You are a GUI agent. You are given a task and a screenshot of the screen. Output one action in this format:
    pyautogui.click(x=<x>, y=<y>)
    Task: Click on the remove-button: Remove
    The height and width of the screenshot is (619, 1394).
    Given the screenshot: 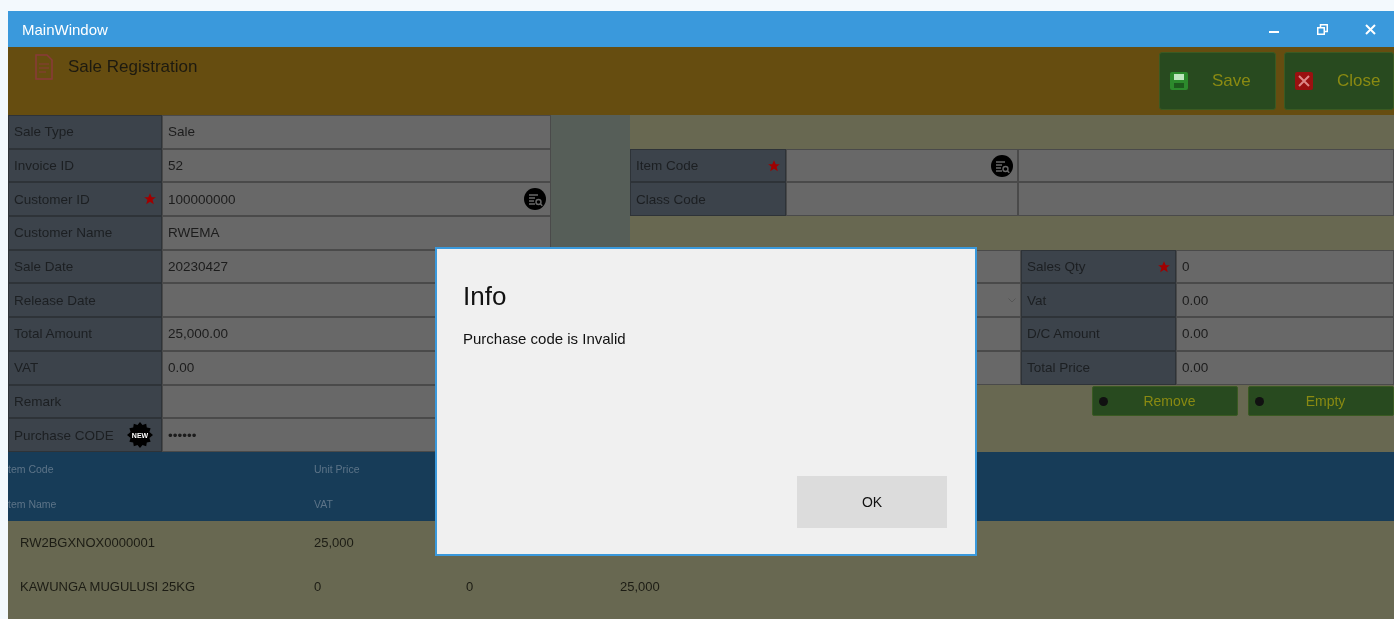 What is the action you would take?
    pyautogui.click(x=1165, y=401)
    